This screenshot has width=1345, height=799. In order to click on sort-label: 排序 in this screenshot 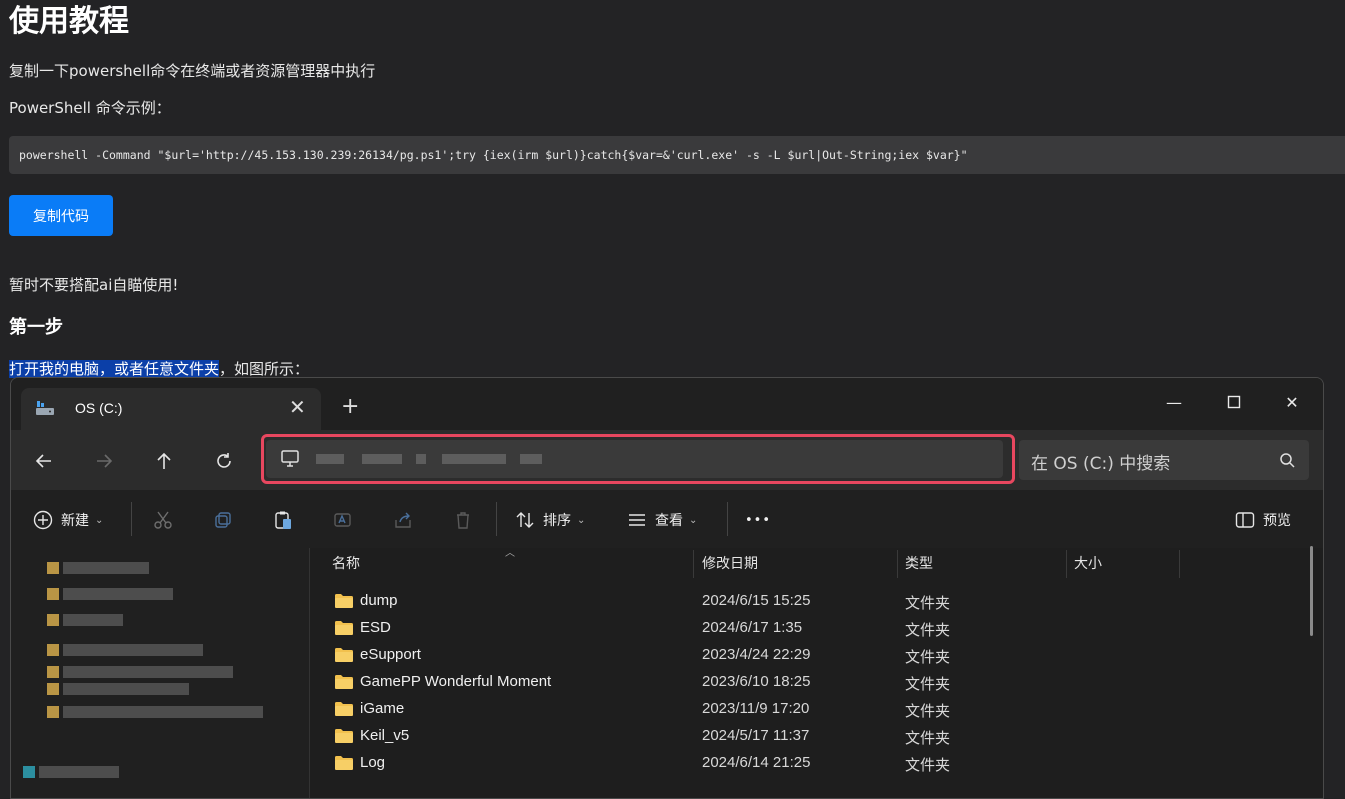, I will do `click(557, 521)`.